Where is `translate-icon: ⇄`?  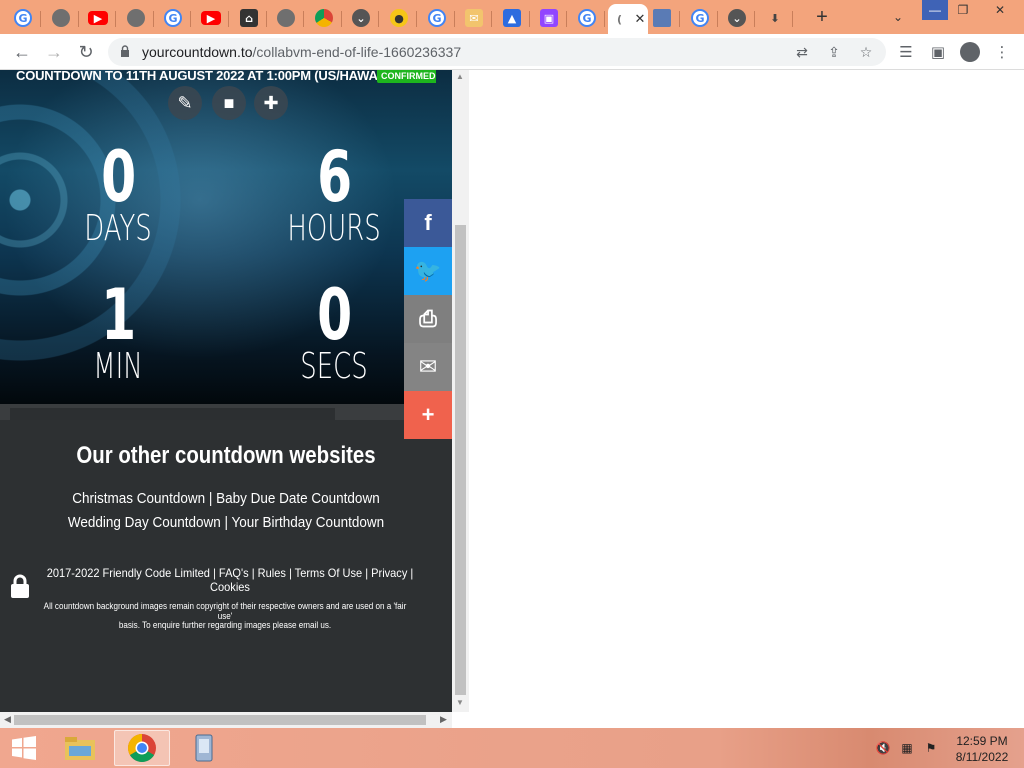
translate-icon: ⇄ is located at coordinates (802, 52).